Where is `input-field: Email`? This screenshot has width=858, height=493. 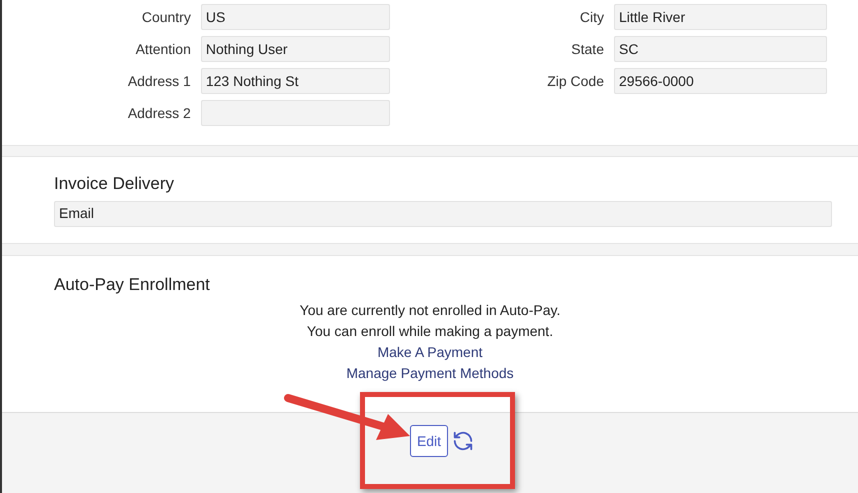
input-field: Email is located at coordinates (443, 213).